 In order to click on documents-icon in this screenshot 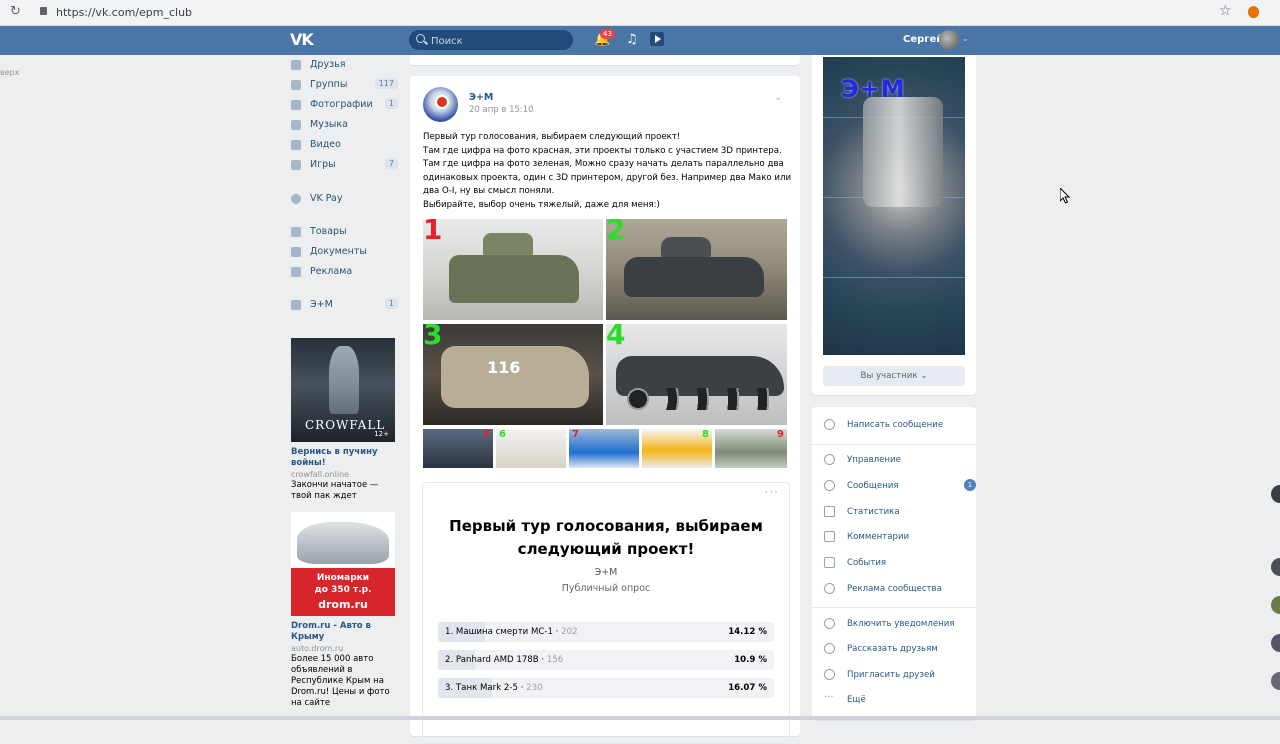, I will do `click(296, 252)`.